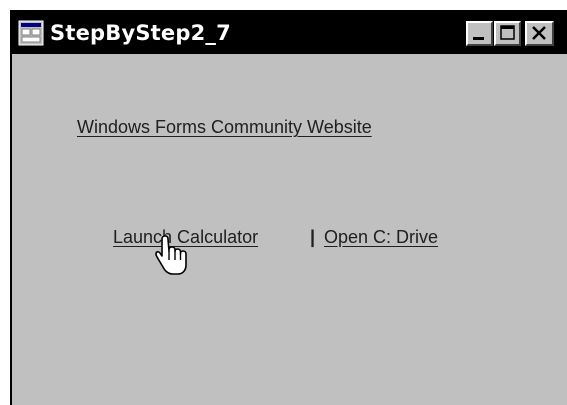 This screenshot has width=567, height=405. I want to click on hand-pointer-cursor-icon, so click(172, 255).